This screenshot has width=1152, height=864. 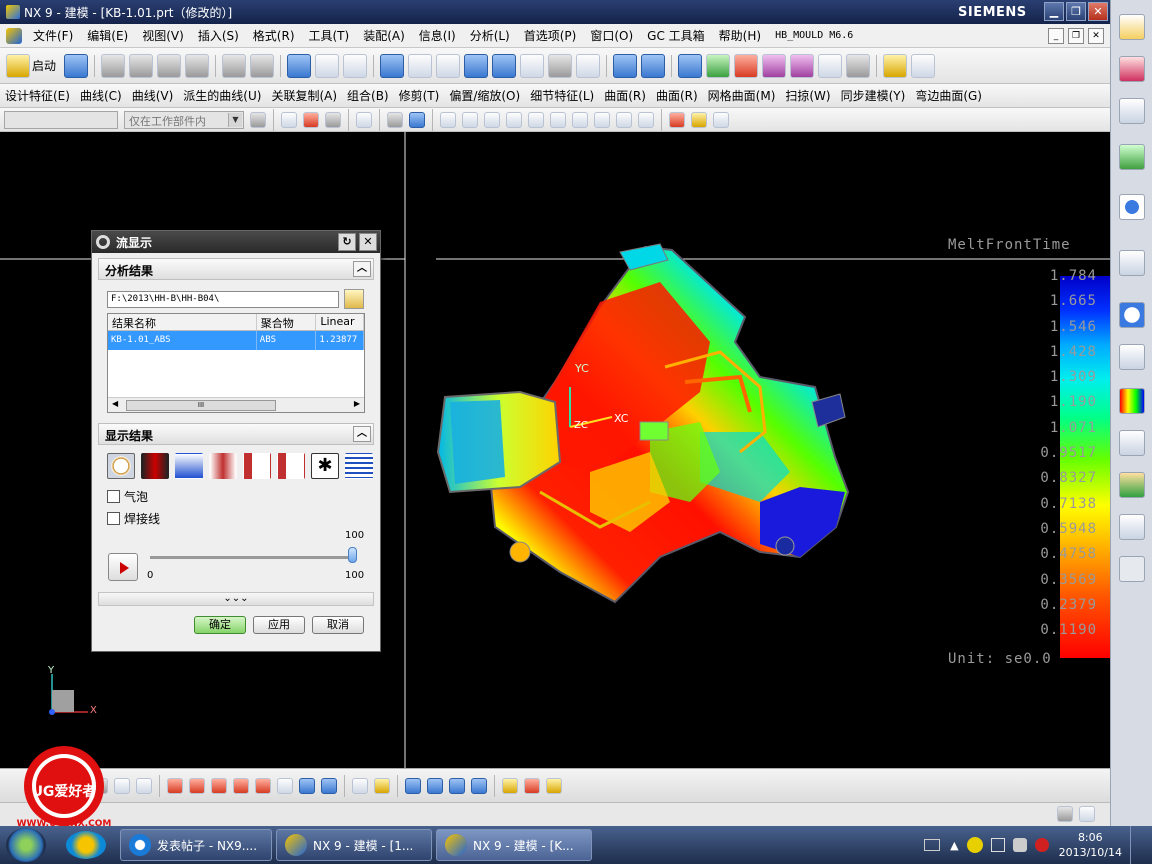 I want to click on menu-format: 格式(R), so click(x=274, y=35).